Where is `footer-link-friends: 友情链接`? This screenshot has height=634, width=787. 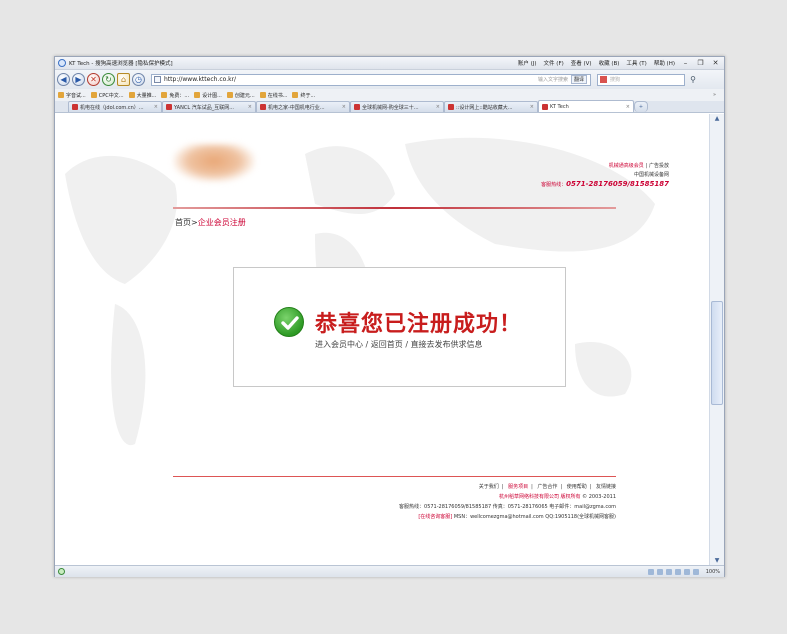
footer-link-friends: 友情链接 is located at coordinates (606, 487).